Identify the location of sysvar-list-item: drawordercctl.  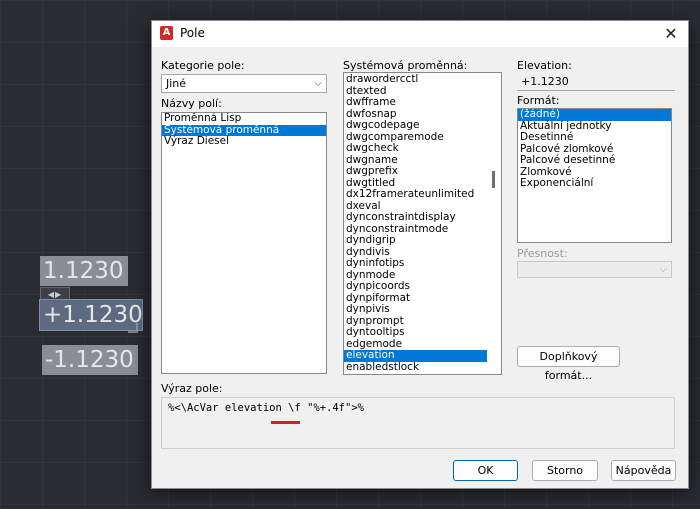
(415, 79).